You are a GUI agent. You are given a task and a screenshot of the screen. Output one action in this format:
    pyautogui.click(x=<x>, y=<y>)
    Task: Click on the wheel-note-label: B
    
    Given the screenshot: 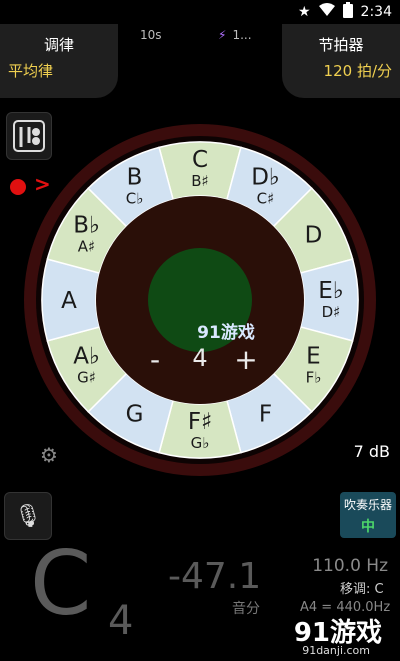 What is the action you would take?
    pyautogui.click(x=135, y=178)
    